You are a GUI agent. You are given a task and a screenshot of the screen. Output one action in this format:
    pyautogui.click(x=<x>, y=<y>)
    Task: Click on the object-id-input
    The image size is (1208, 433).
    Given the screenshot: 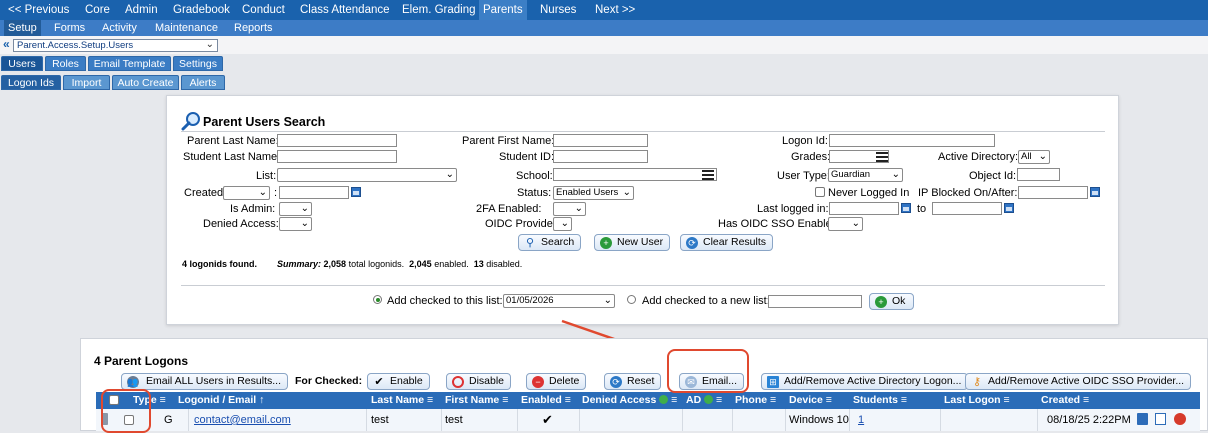 What is the action you would take?
    pyautogui.click(x=1038, y=174)
    